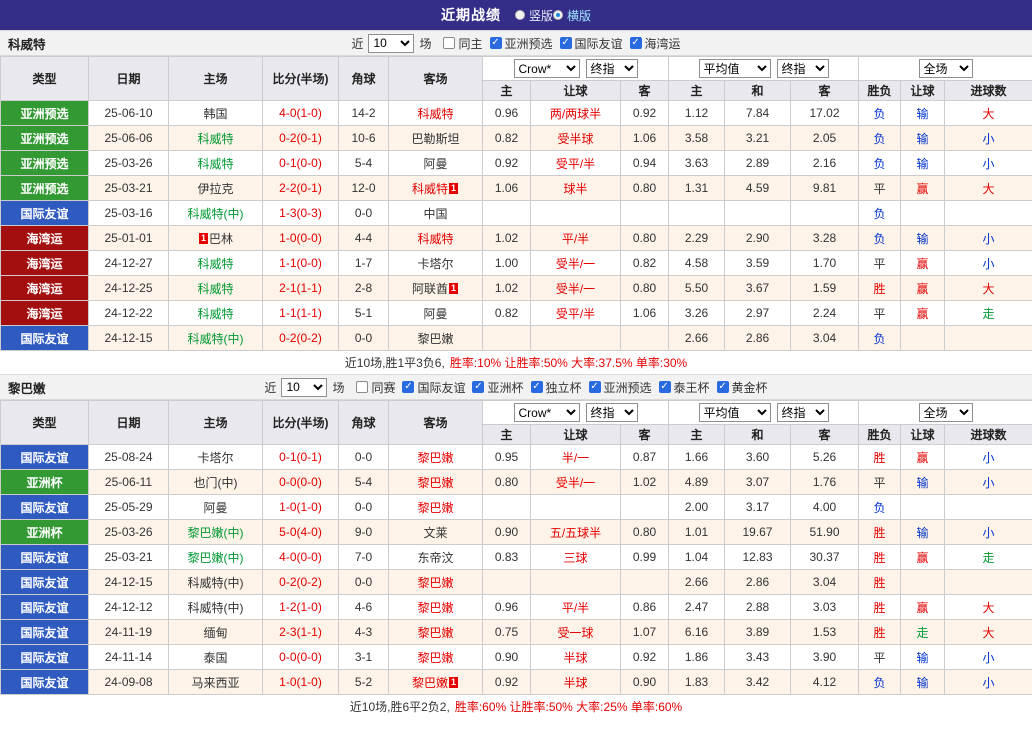 The width and height of the screenshot is (1032, 732). Describe the element at coordinates (923, 213) in the screenshot. I see `result-handicap` at that location.